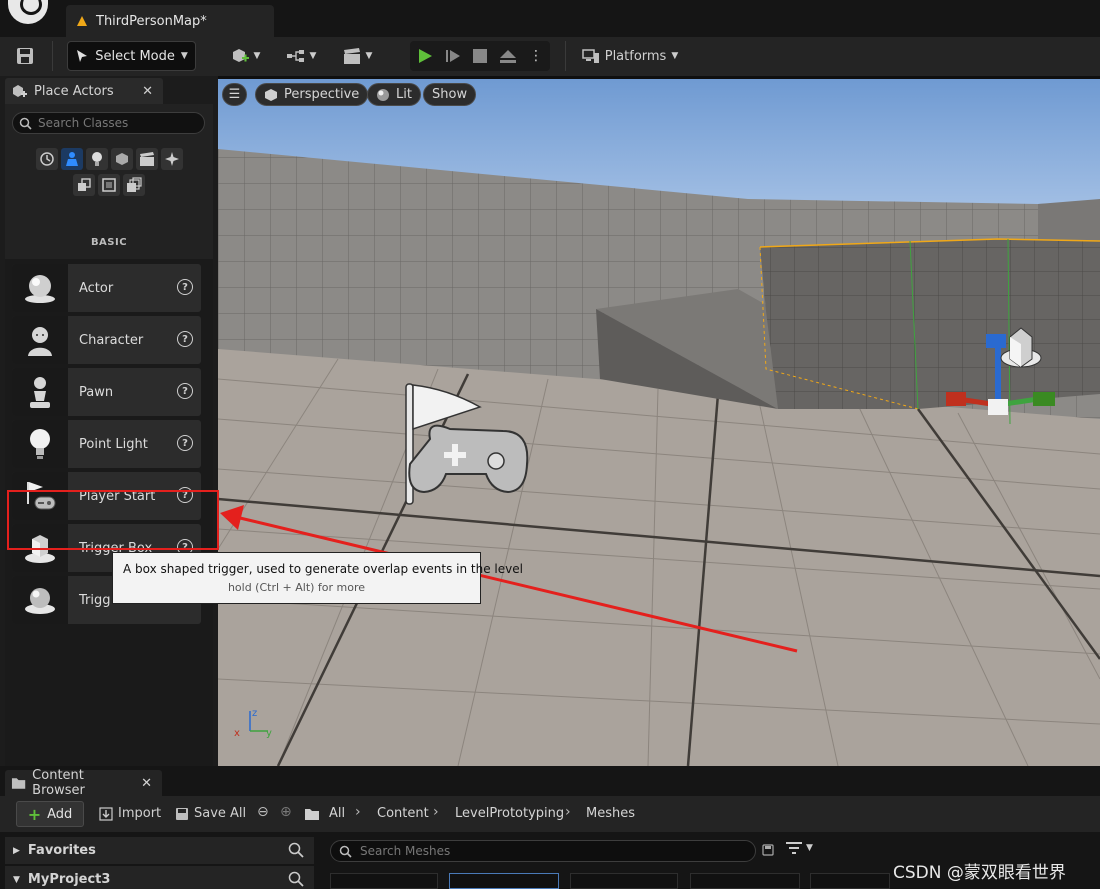 This screenshot has height=889, width=1100. What do you see at coordinates (58, 783) in the screenshot?
I see `content-browser-title: Content Browser` at bounding box center [58, 783].